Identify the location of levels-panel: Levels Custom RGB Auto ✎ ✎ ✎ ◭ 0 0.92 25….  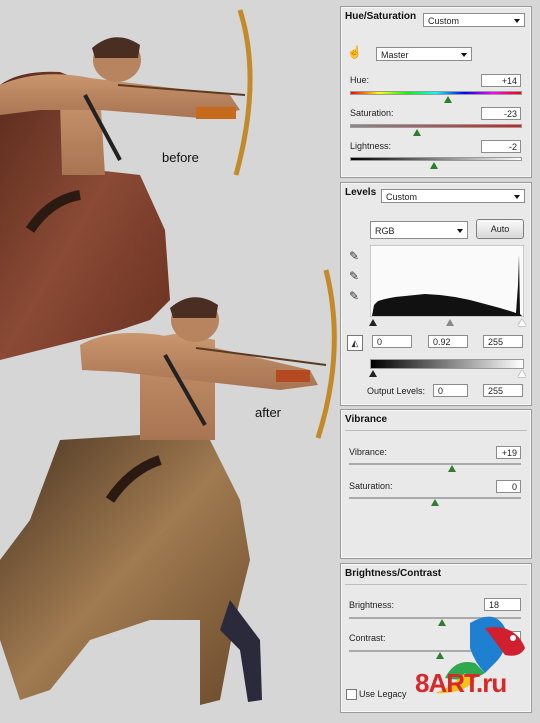
(436, 294).